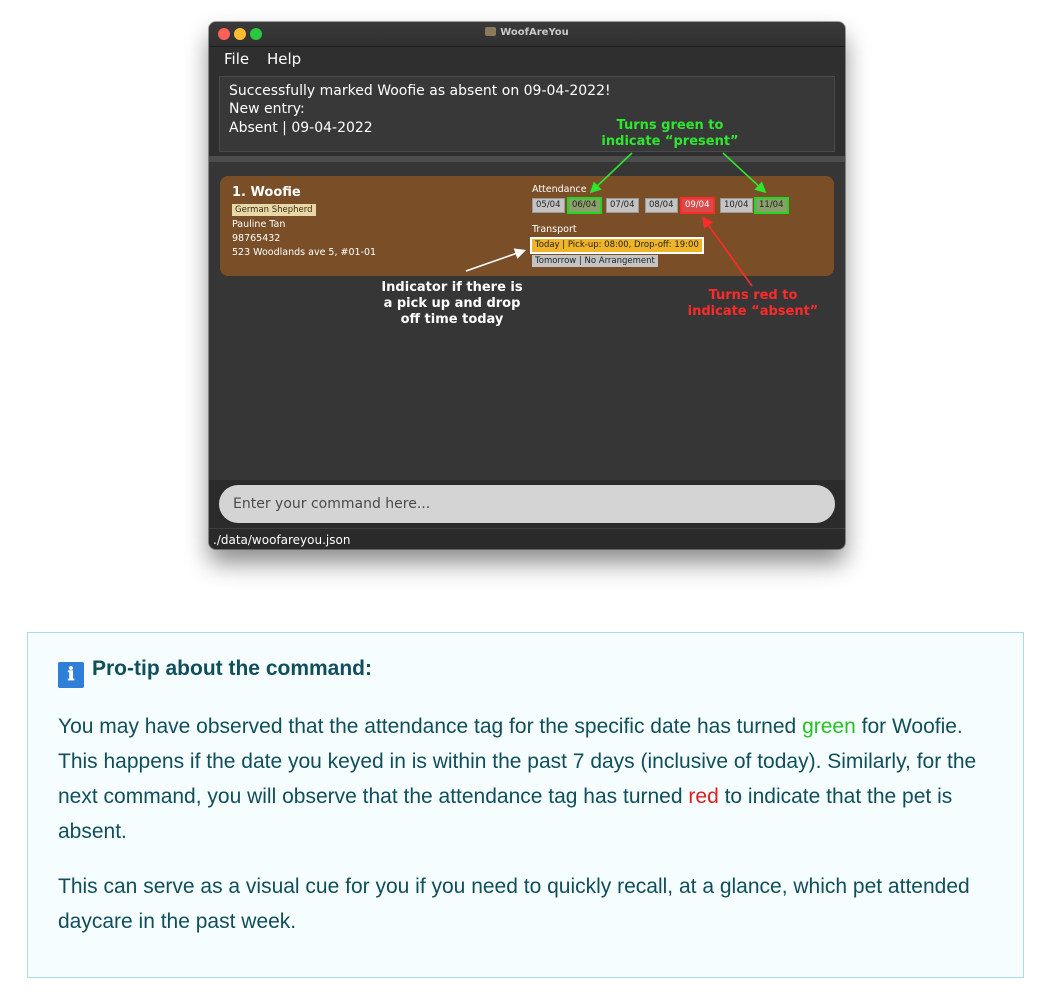 This screenshot has height=1002, width=1061. I want to click on arrow-transport, so click(496, 260).